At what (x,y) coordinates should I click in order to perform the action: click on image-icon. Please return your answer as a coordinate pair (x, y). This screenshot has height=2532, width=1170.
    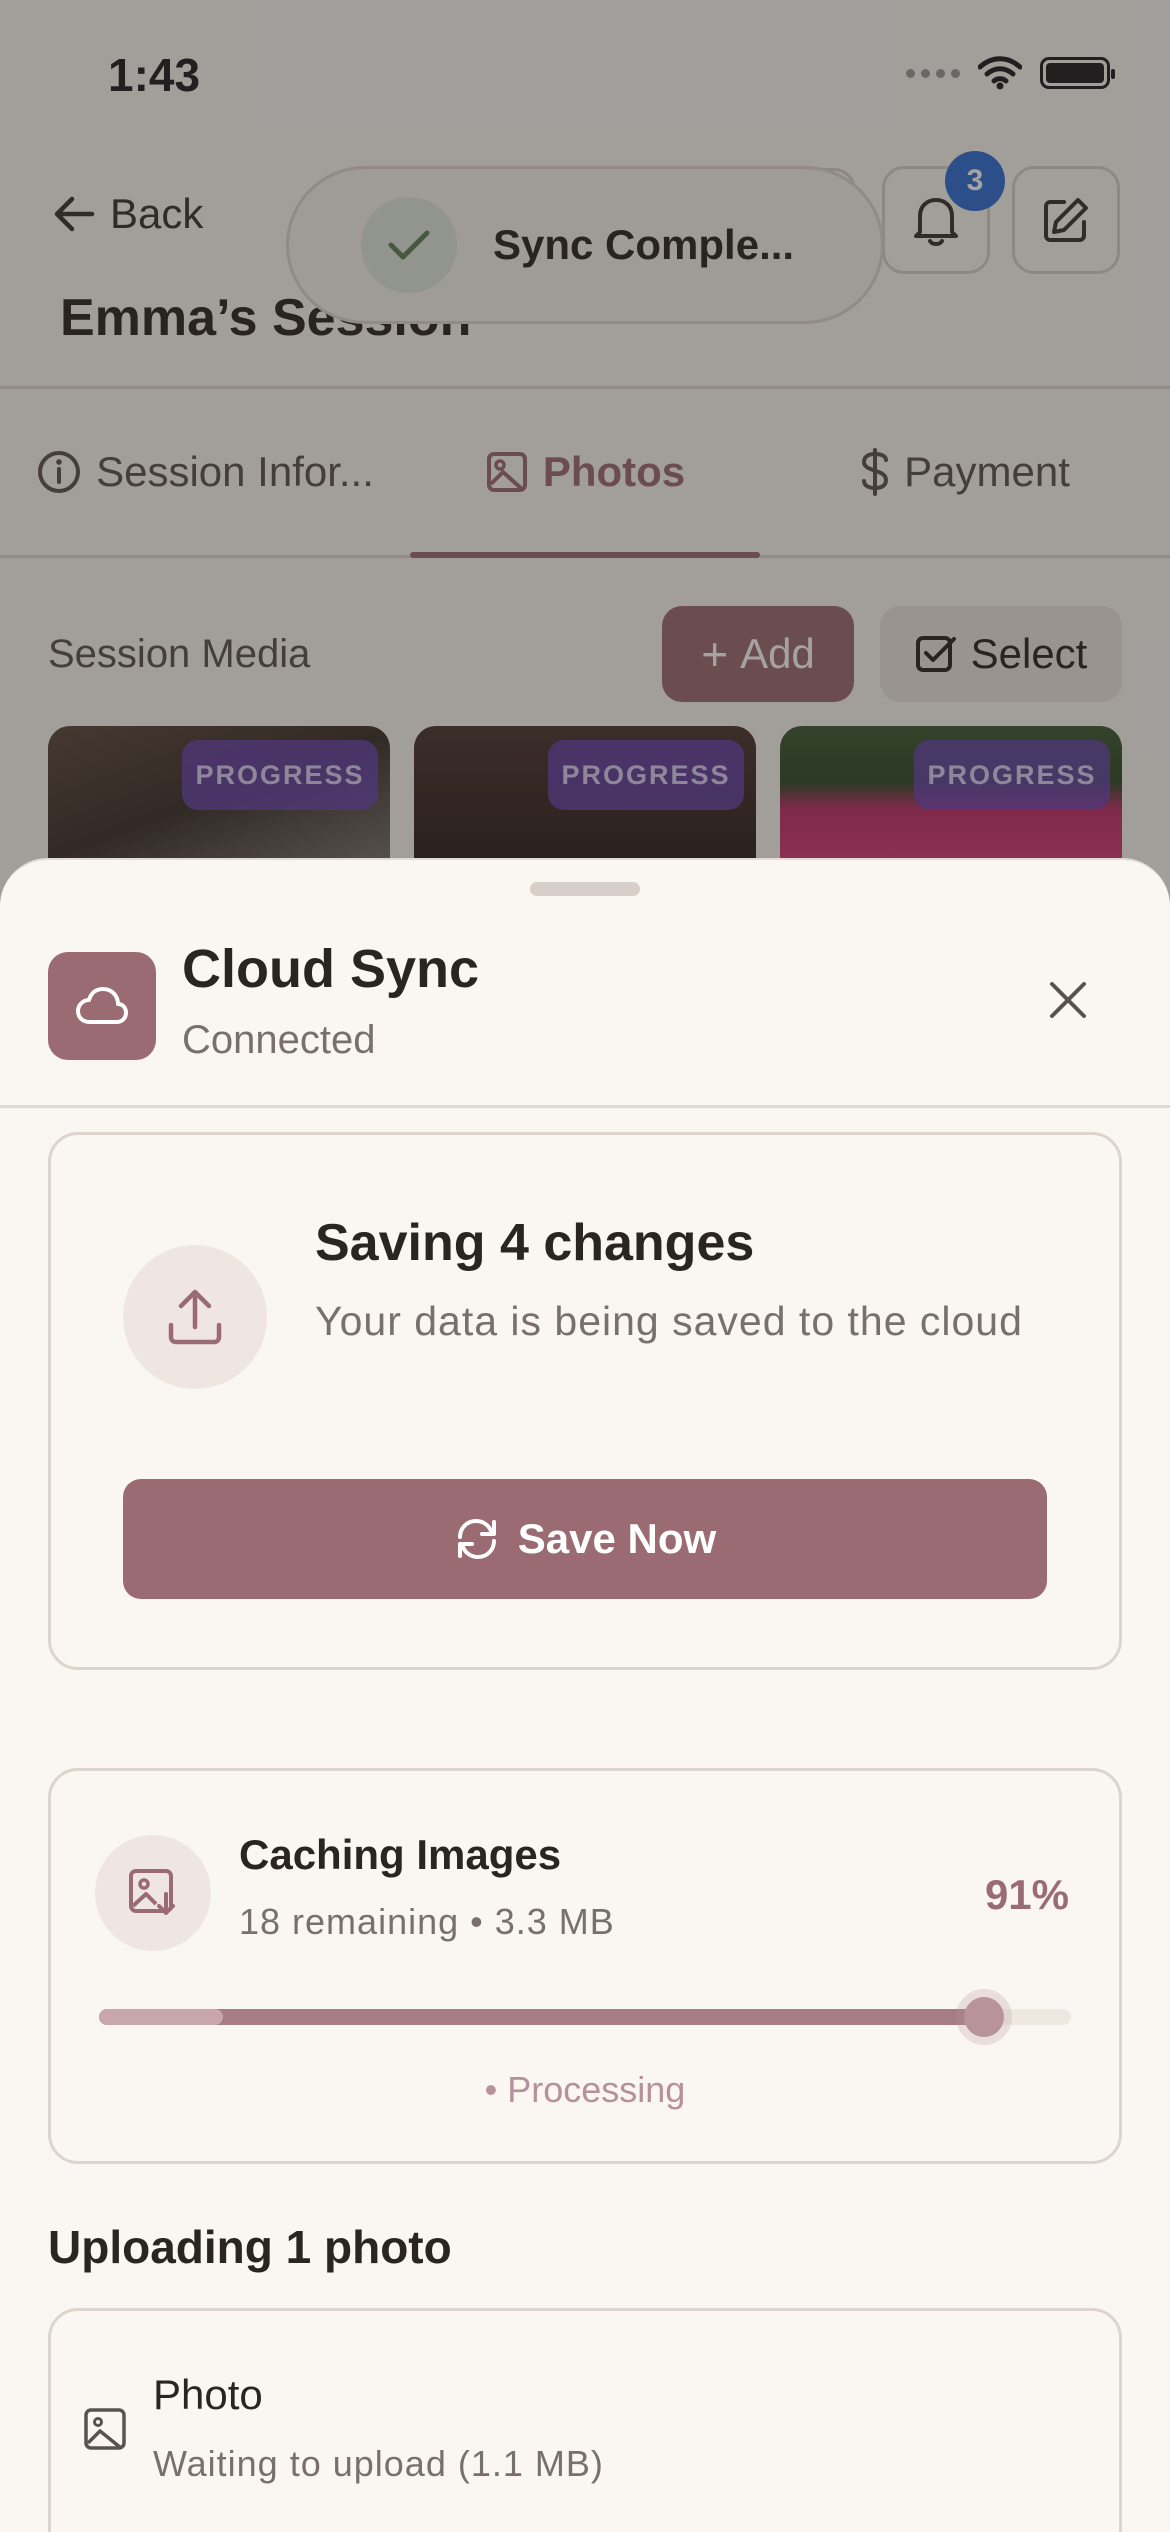
    Looking at the image, I should click on (105, 2429).